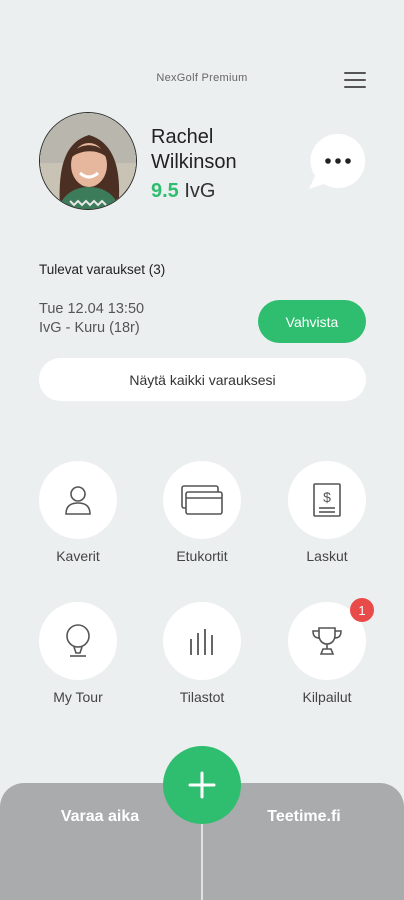  Describe the element at coordinates (102, 269) in the screenshot. I see `upcoming-bookings-title: Tulevat varaukset (3)` at that location.